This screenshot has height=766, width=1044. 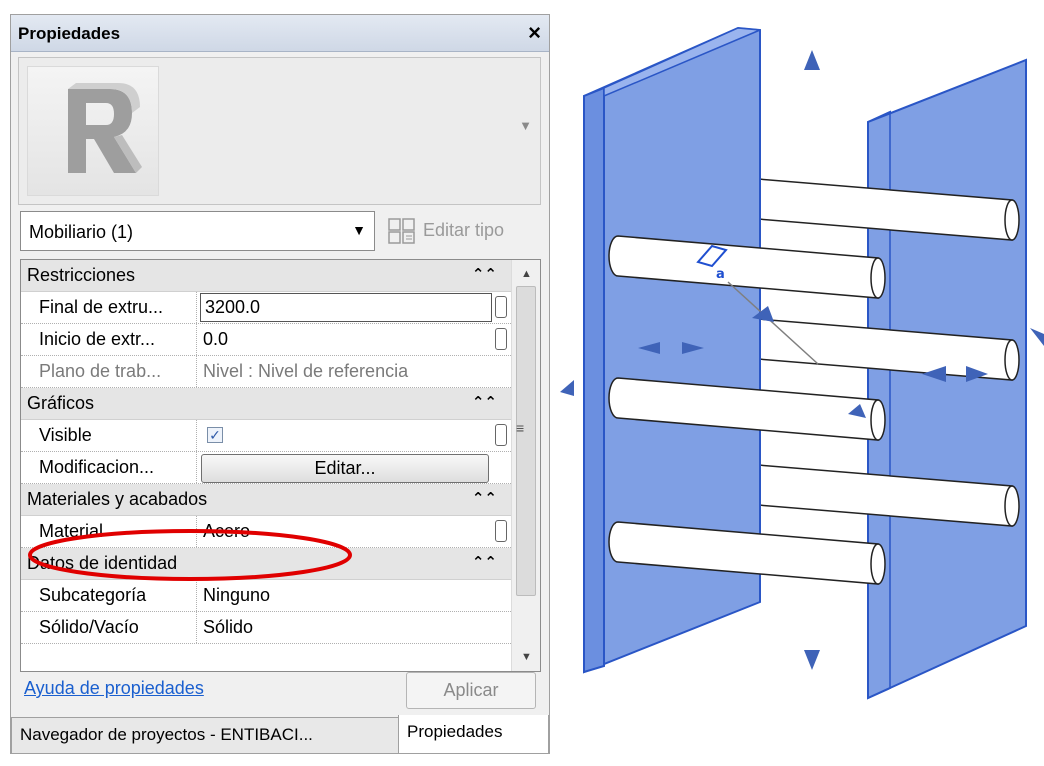 What do you see at coordinates (215, 435) in the screenshot?
I see `visible-checkbox: ✓` at bounding box center [215, 435].